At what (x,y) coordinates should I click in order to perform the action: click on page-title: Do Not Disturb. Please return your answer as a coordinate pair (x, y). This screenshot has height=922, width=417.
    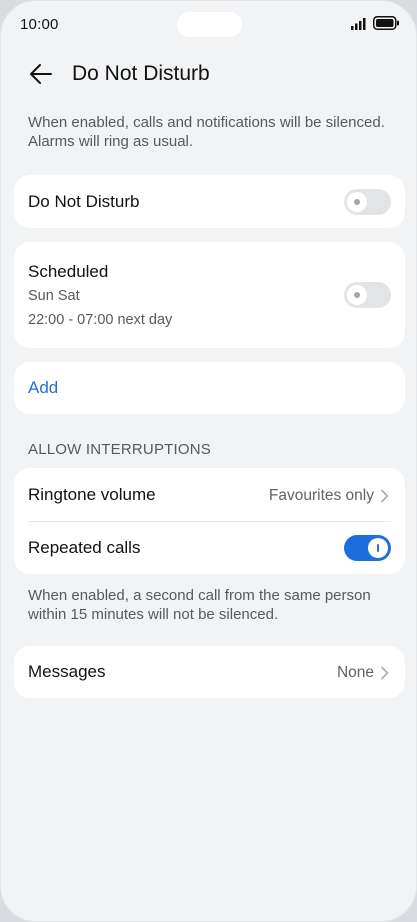
    Looking at the image, I should click on (141, 73).